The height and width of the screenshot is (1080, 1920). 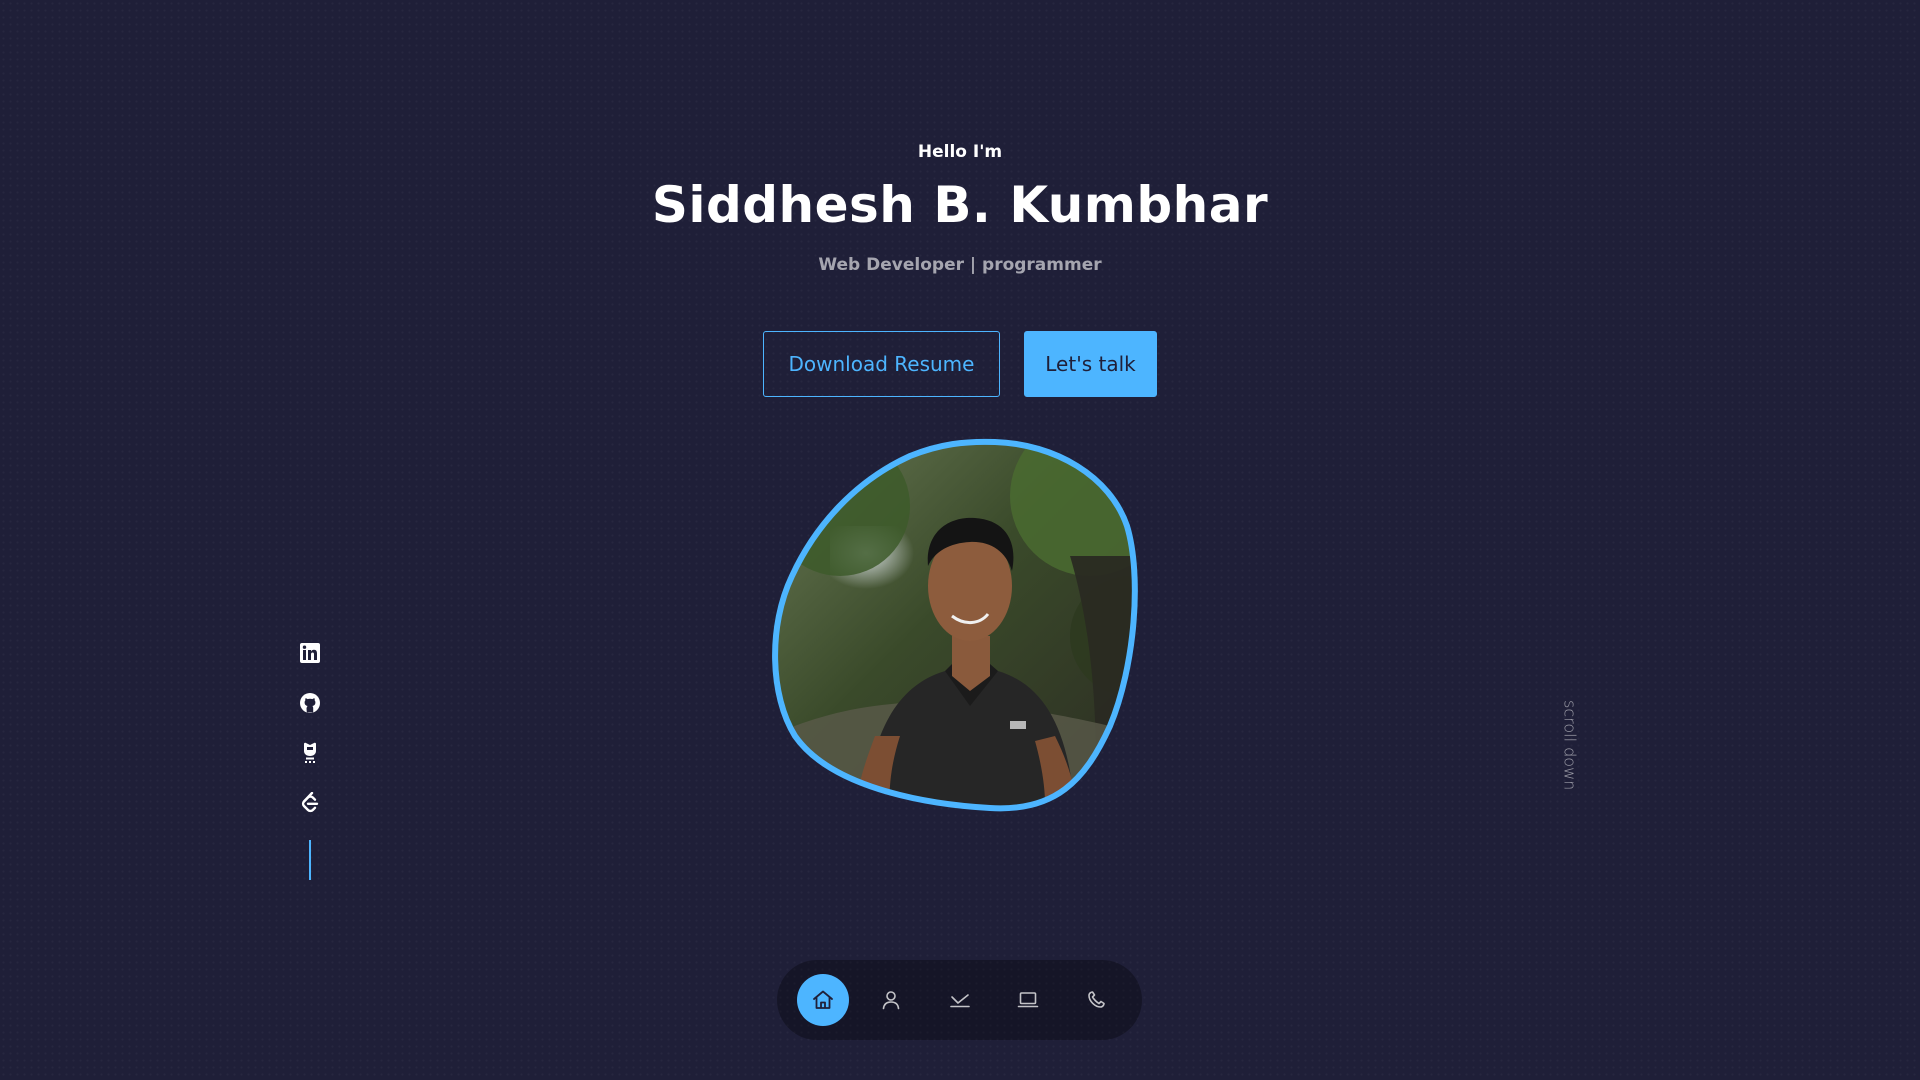 What do you see at coordinates (960, 205) in the screenshot?
I see `hero-name: Siddhesh B. Kumbhar` at bounding box center [960, 205].